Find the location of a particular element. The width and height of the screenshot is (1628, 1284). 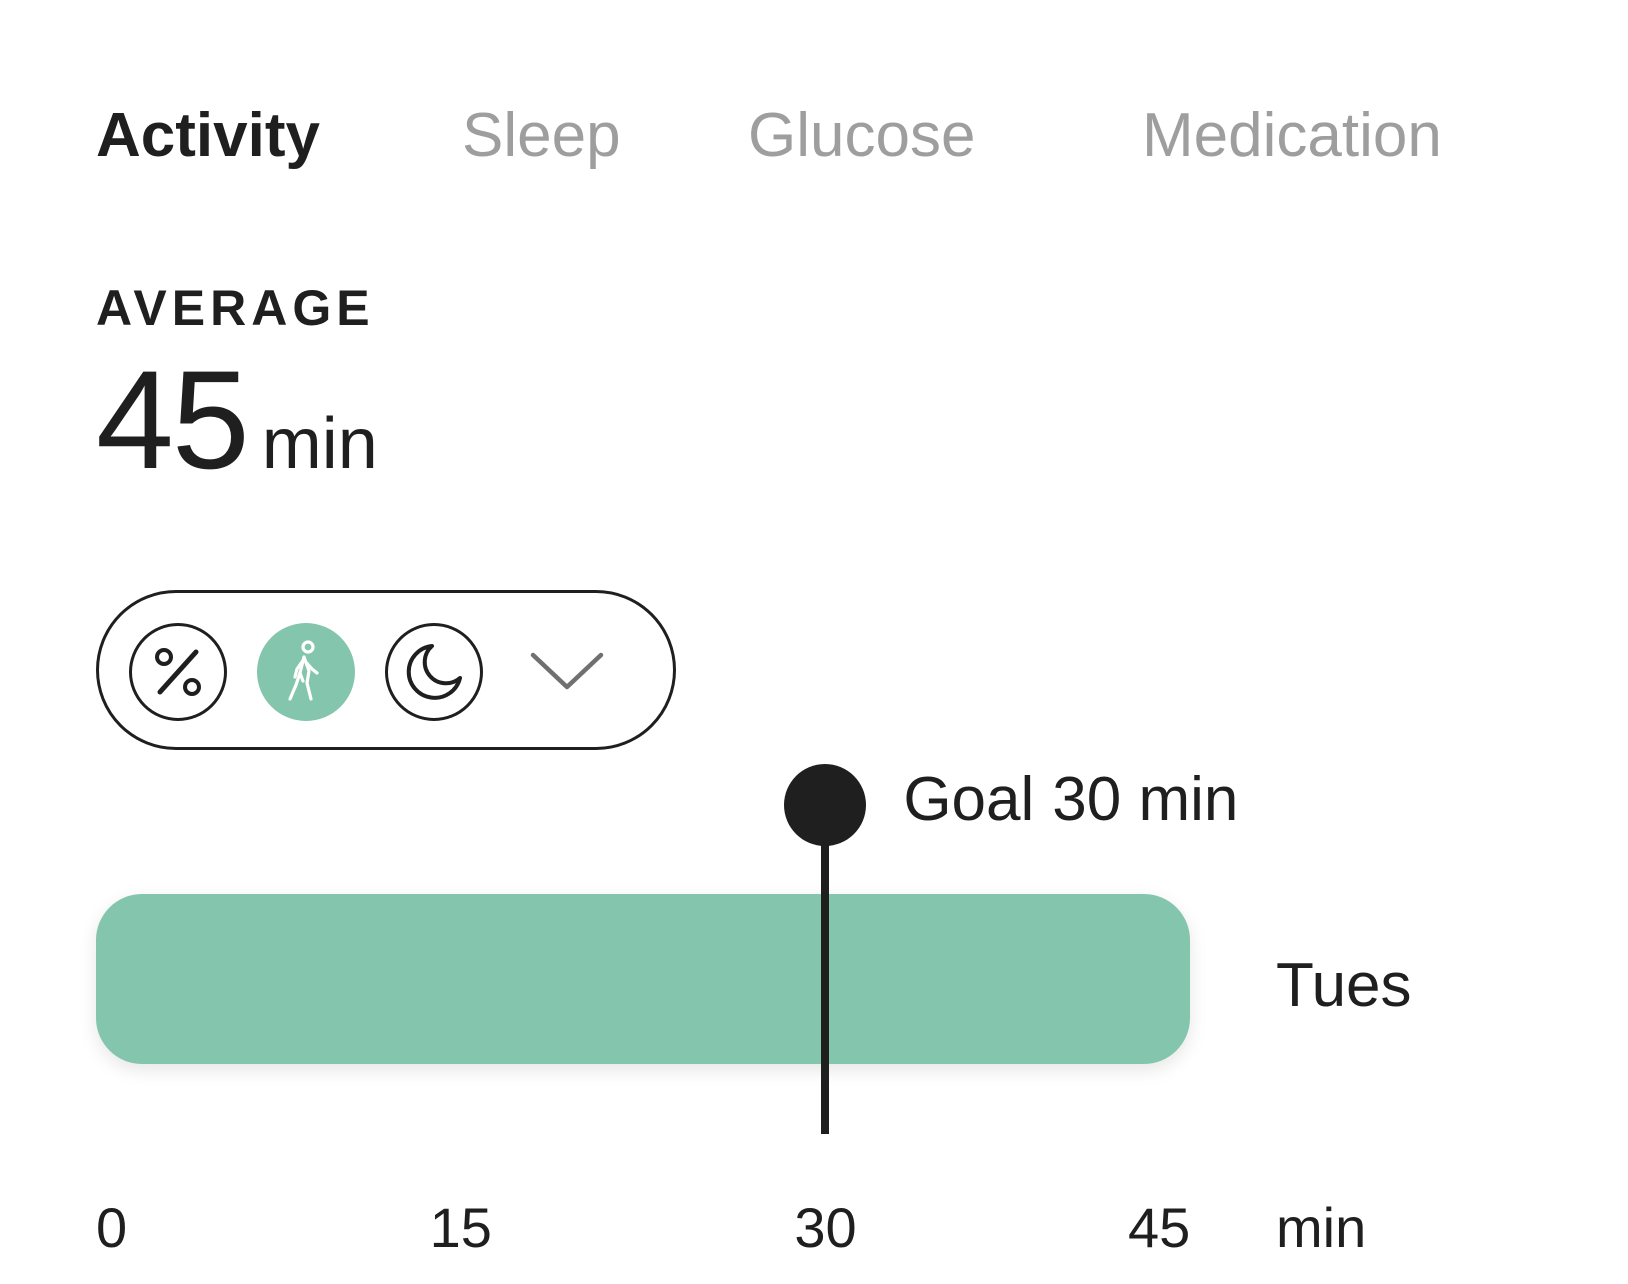

goal-line is located at coordinates (825, 967).